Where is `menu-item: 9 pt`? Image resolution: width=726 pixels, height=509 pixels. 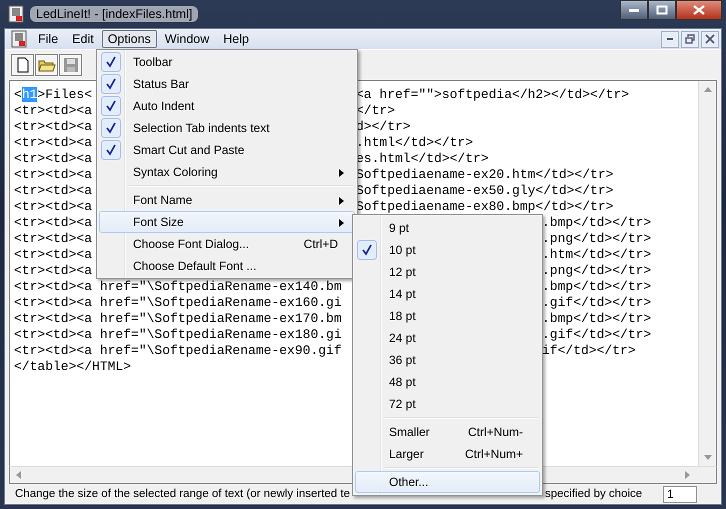
menu-item: 9 pt is located at coordinates (447, 228).